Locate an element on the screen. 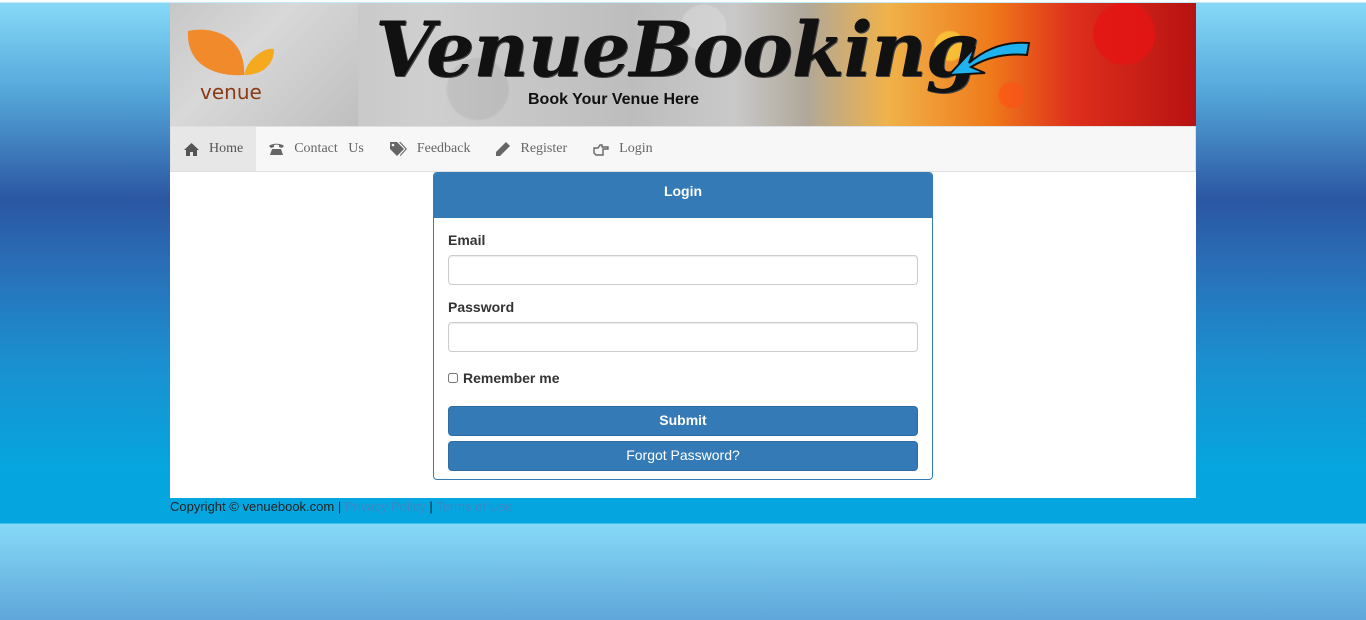 The height and width of the screenshot is (620, 1366). forgot-password-button: Forgot Password? is located at coordinates (683, 456).